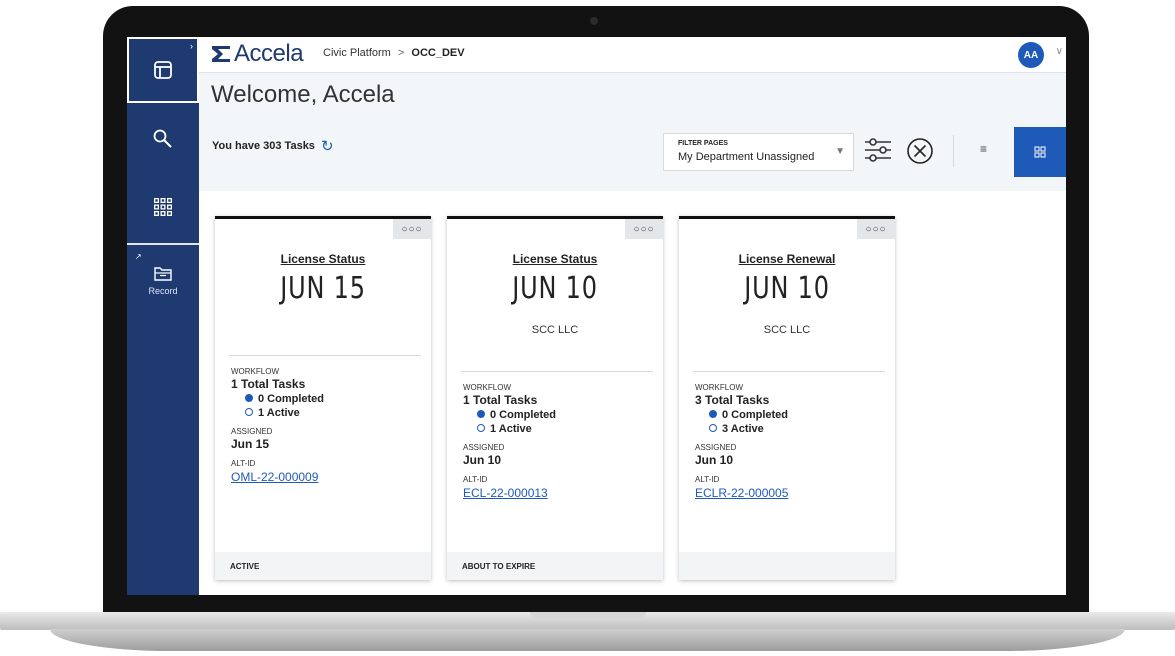 The image size is (1175, 656). What do you see at coordinates (790, 493) in the screenshot?
I see `alt-id-link: ECLR-22-000005` at bounding box center [790, 493].